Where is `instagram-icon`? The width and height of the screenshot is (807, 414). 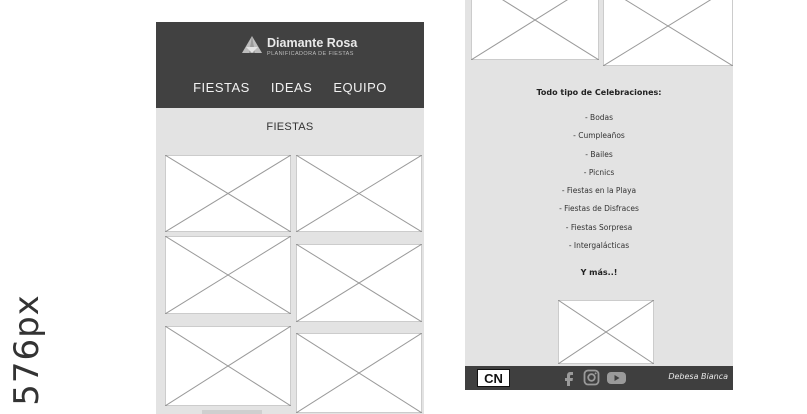 instagram-icon is located at coordinates (591, 377).